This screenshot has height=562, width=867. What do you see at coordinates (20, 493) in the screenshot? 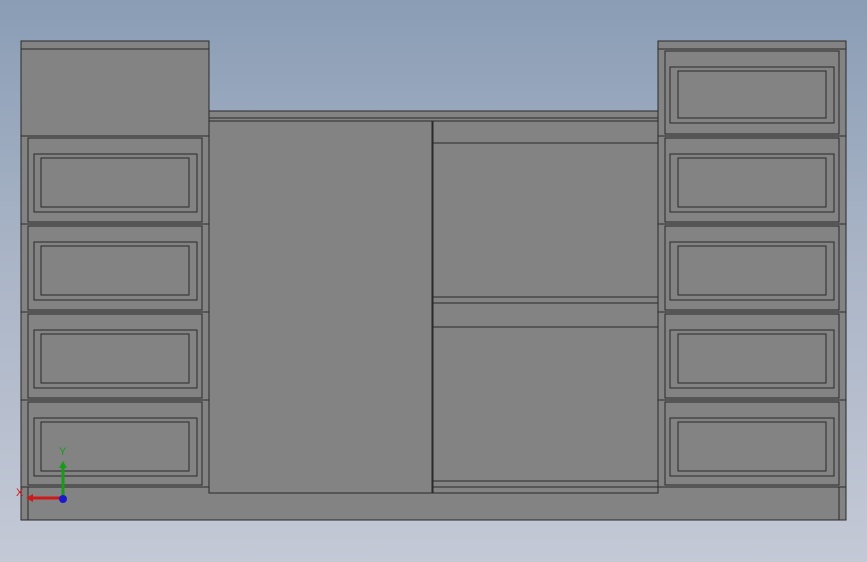
I see `x-axis-label: X` at bounding box center [20, 493].